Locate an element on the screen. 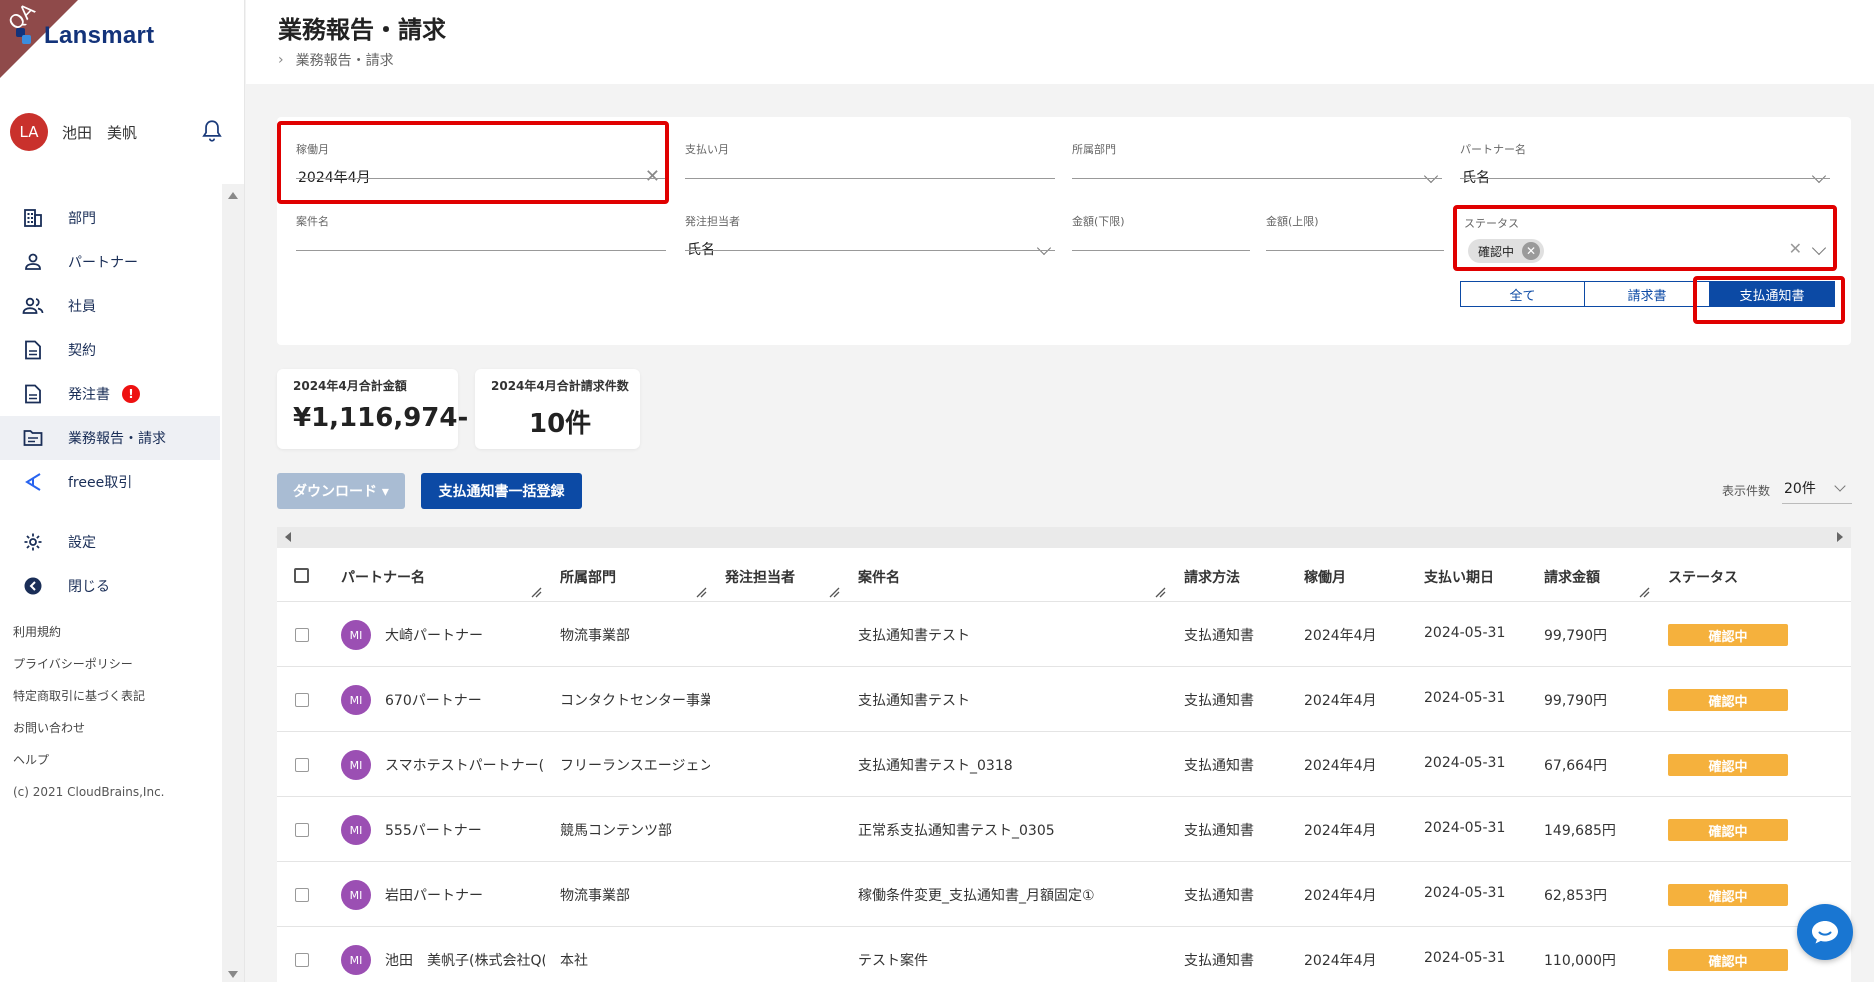 This screenshot has height=982, width=1874. column-header-billing-method: 請求方法 is located at coordinates (1212, 577).